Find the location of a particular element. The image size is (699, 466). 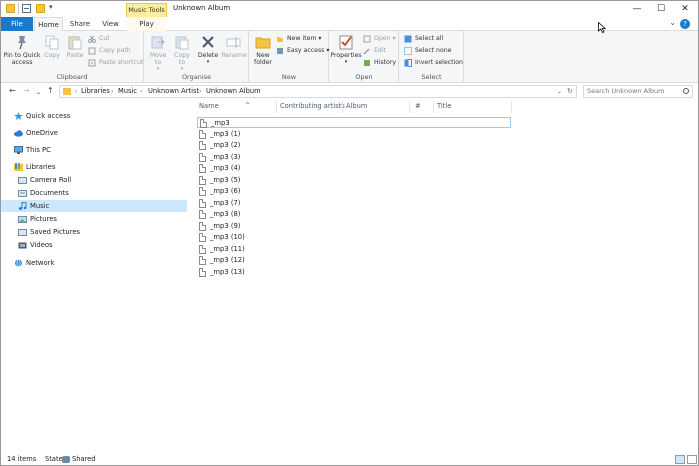

search-input: Search Unknown Album is located at coordinates (638, 91).